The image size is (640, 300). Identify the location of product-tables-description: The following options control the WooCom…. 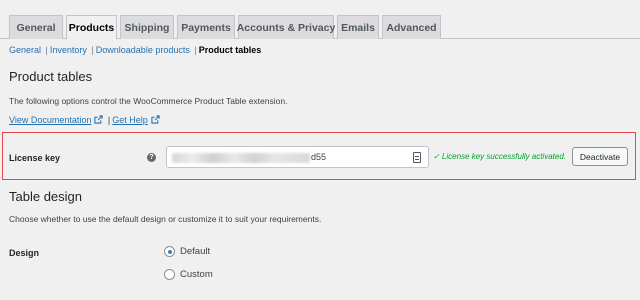
(148, 101).